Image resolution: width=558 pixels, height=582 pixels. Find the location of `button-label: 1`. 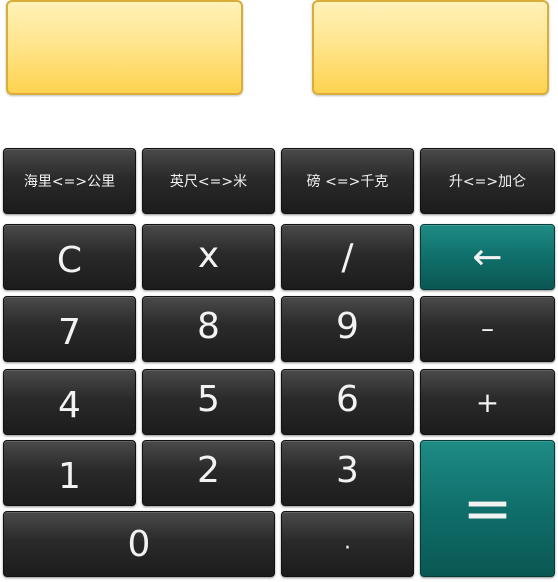

button-label: 1 is located at coordinates (69, 476).